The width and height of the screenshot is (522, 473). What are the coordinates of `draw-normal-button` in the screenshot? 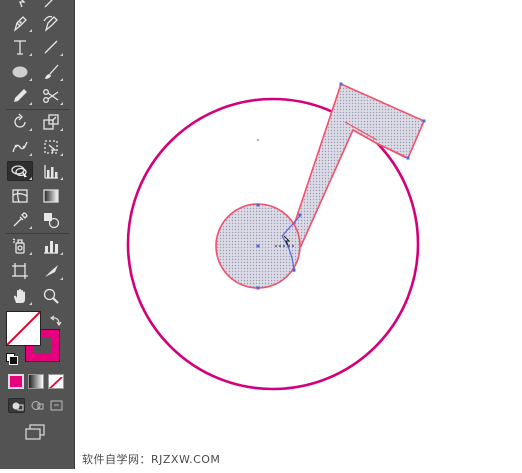 It's located at (16, 405).